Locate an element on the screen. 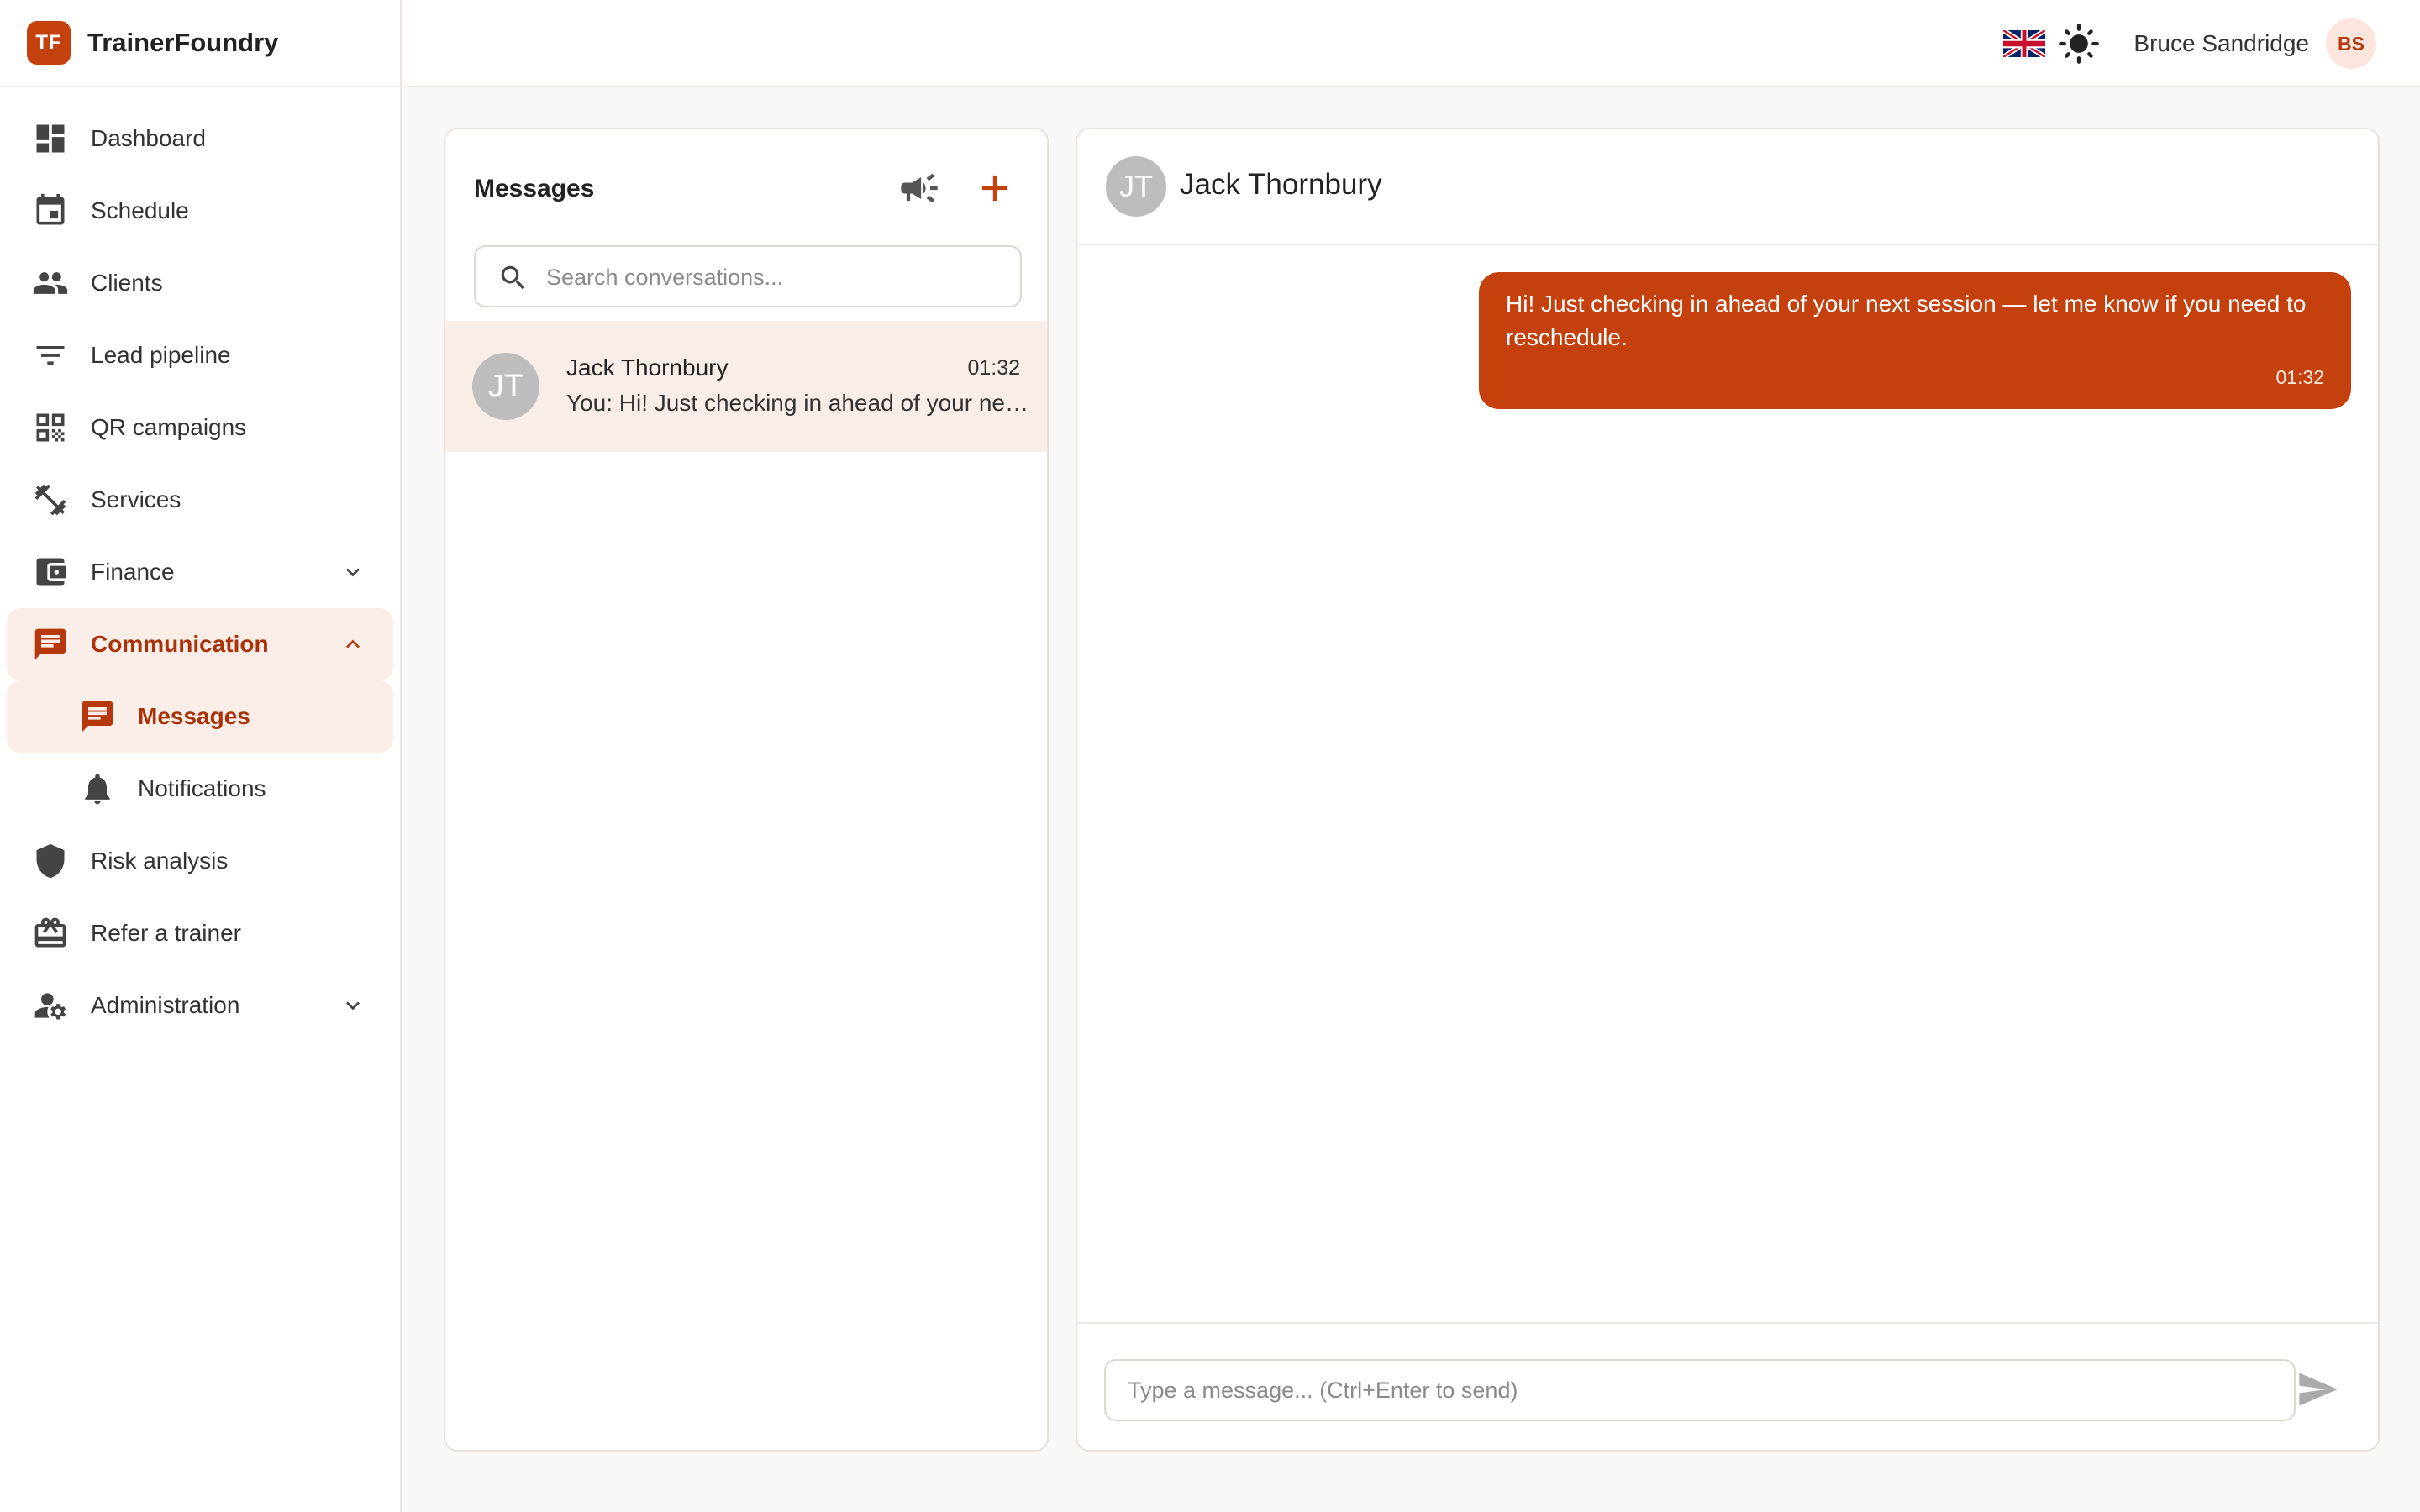 This screenshot has height=1512, width=2420. top-header: Bruce Sandridge BS is located at coordinates (1411, 43).